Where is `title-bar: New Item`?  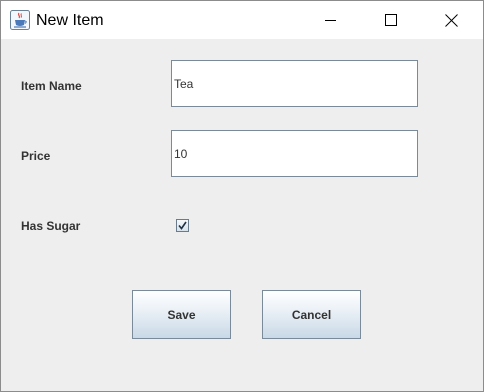
title-bar: New Item is located at coordinates (242, 20).